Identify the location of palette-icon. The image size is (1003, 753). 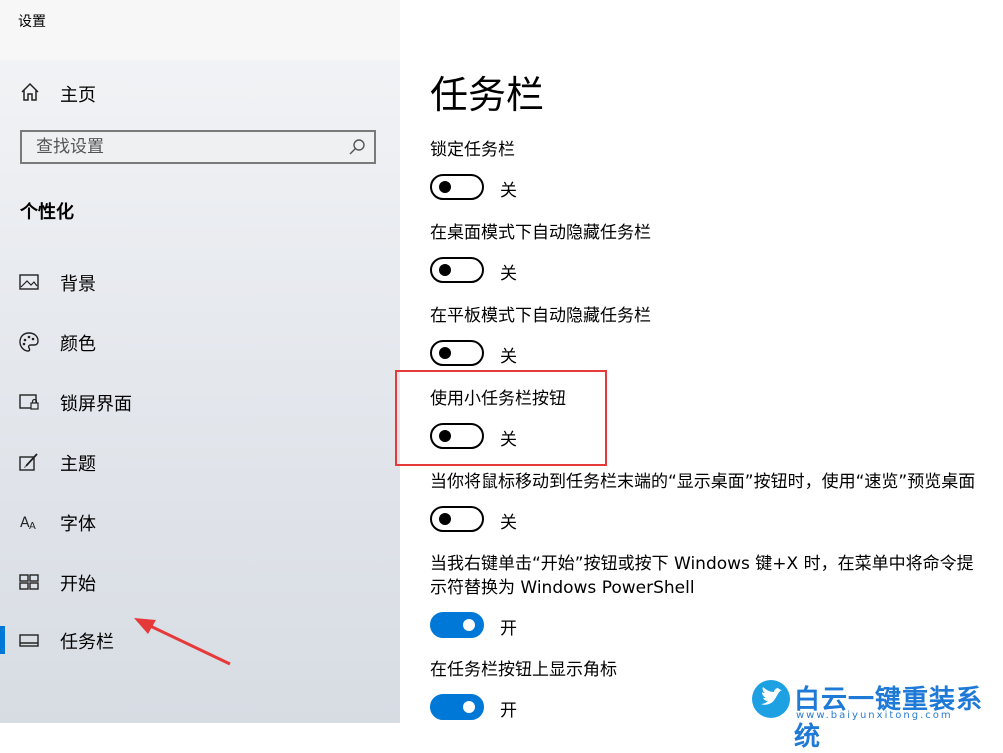
(29, 342).